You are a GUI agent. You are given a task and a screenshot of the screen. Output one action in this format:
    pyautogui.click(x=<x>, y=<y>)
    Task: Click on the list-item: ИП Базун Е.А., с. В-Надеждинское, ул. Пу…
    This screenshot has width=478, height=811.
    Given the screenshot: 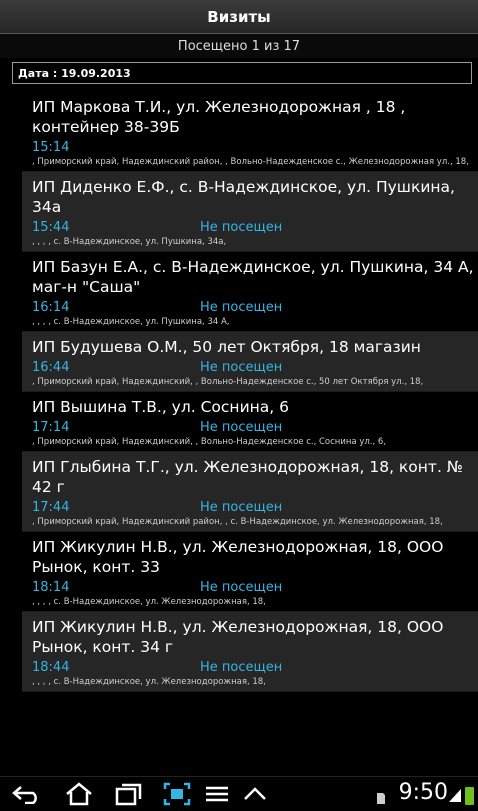 What is the action you would take?
    pyautogui.click(x=250, y=292)
    